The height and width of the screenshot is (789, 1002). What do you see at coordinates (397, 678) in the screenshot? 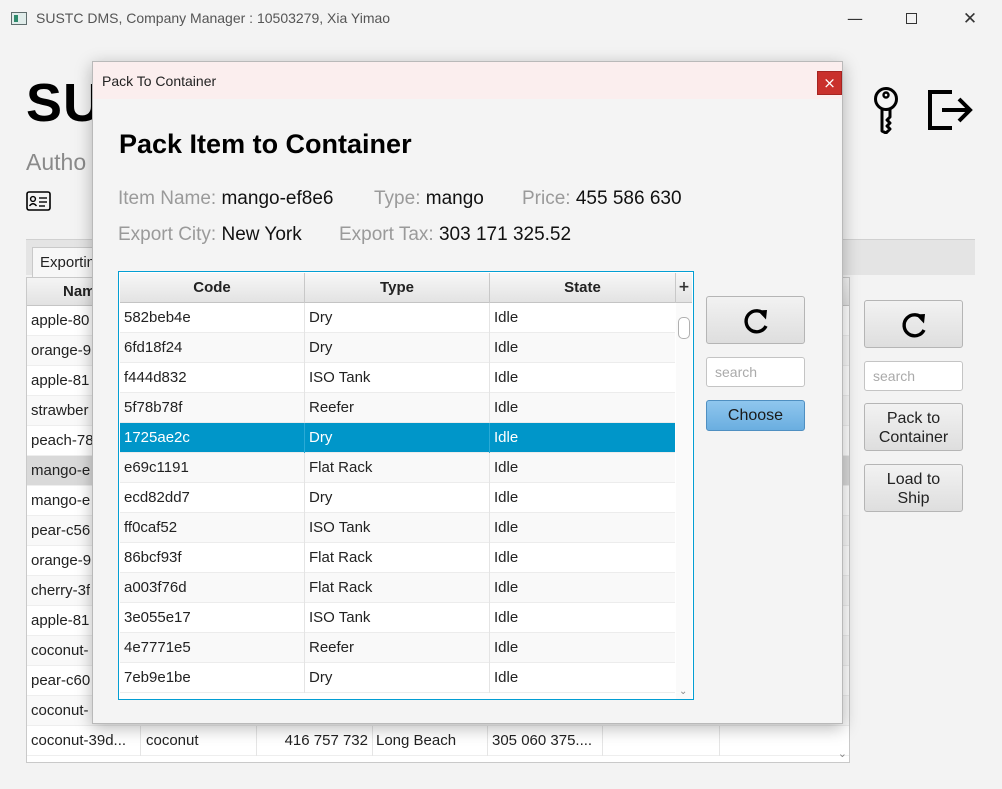
I see `container-row: 7eb9e1be Dry Idle` at bounding box center [397, 678].